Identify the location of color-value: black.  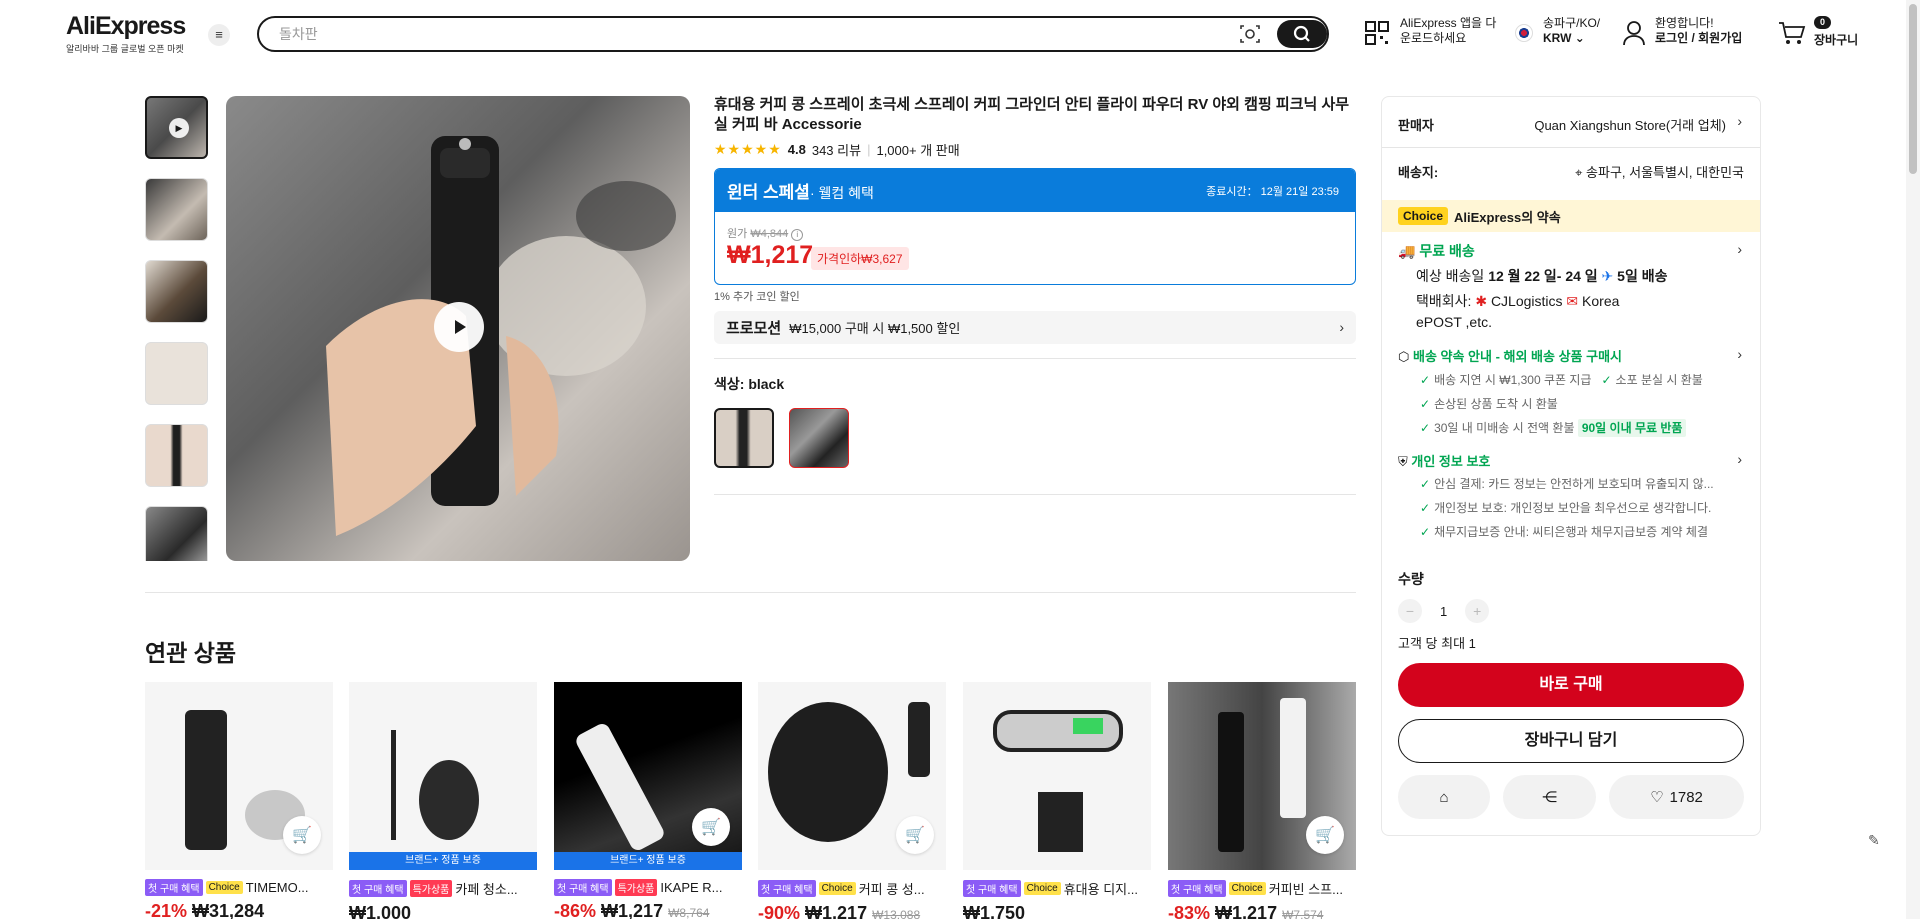
(766, 384).